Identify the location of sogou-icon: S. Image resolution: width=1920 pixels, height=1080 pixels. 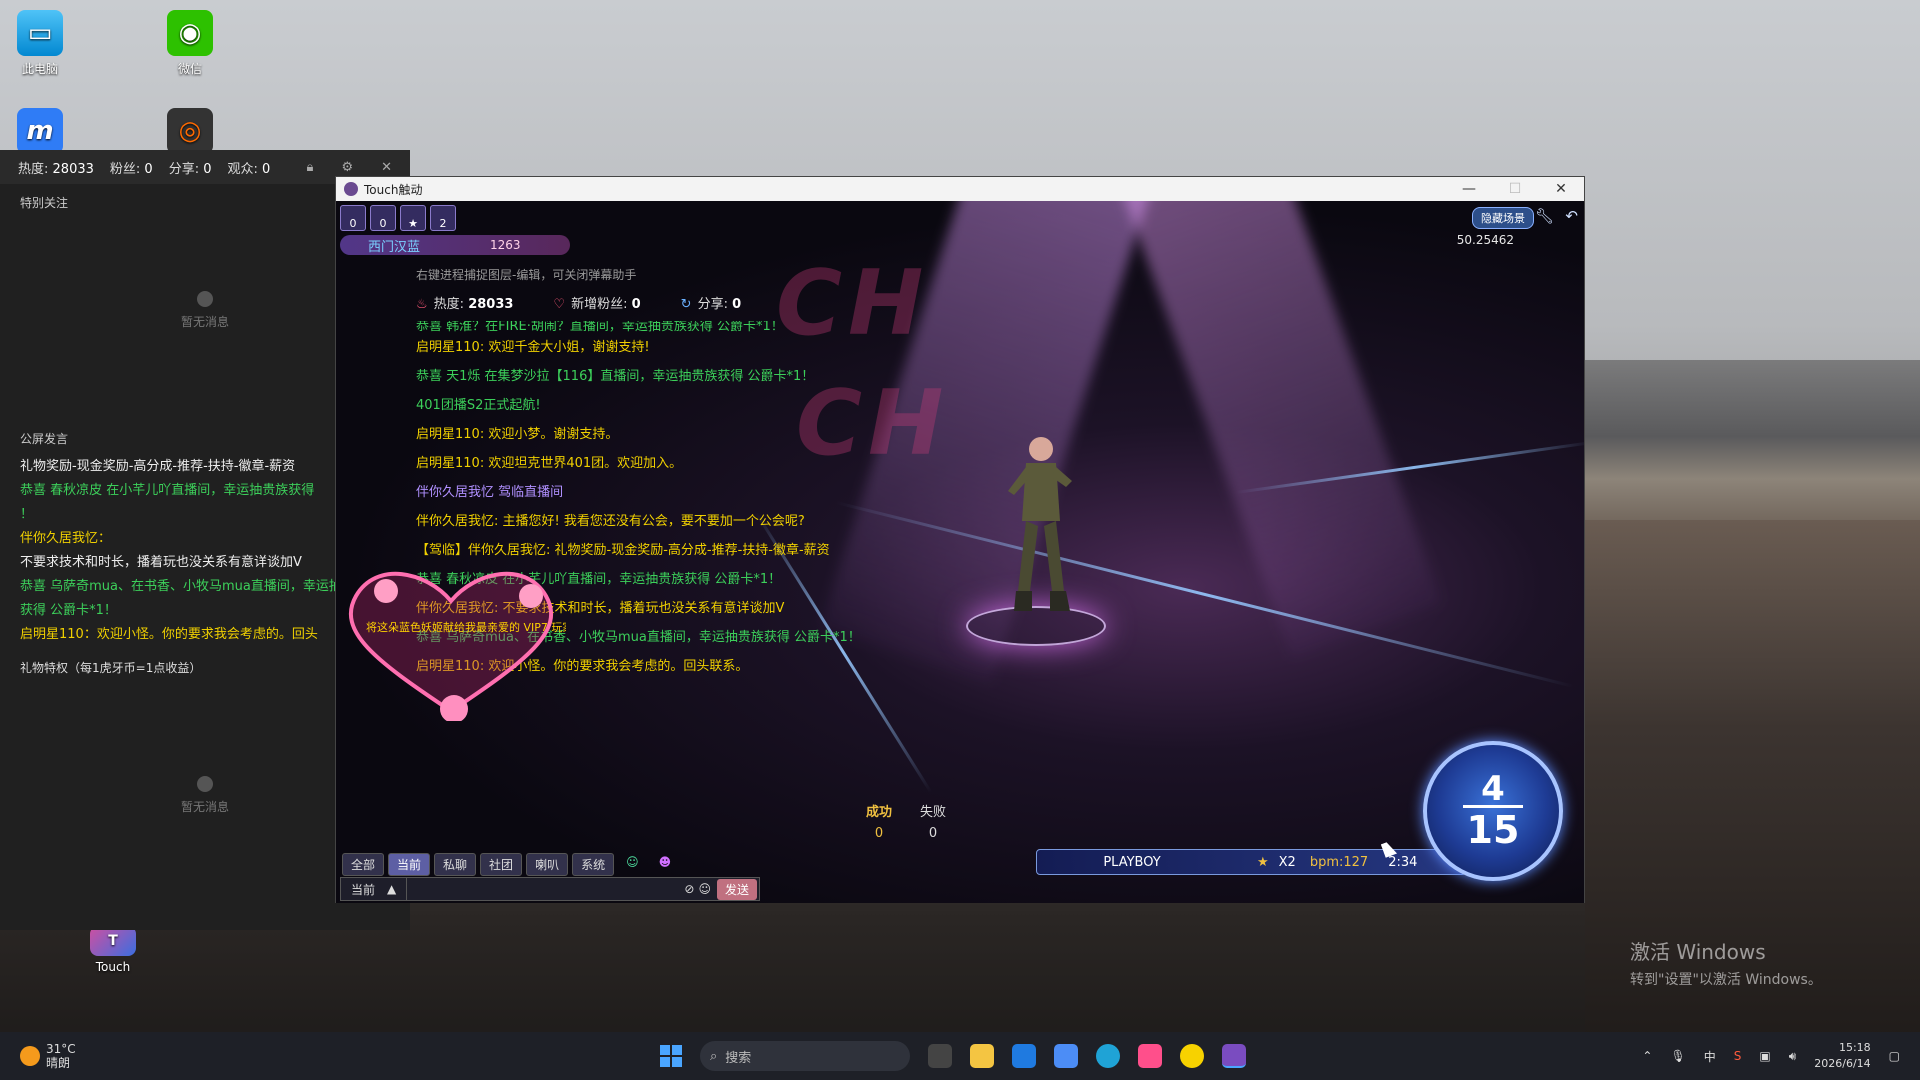
(1738, 1056).